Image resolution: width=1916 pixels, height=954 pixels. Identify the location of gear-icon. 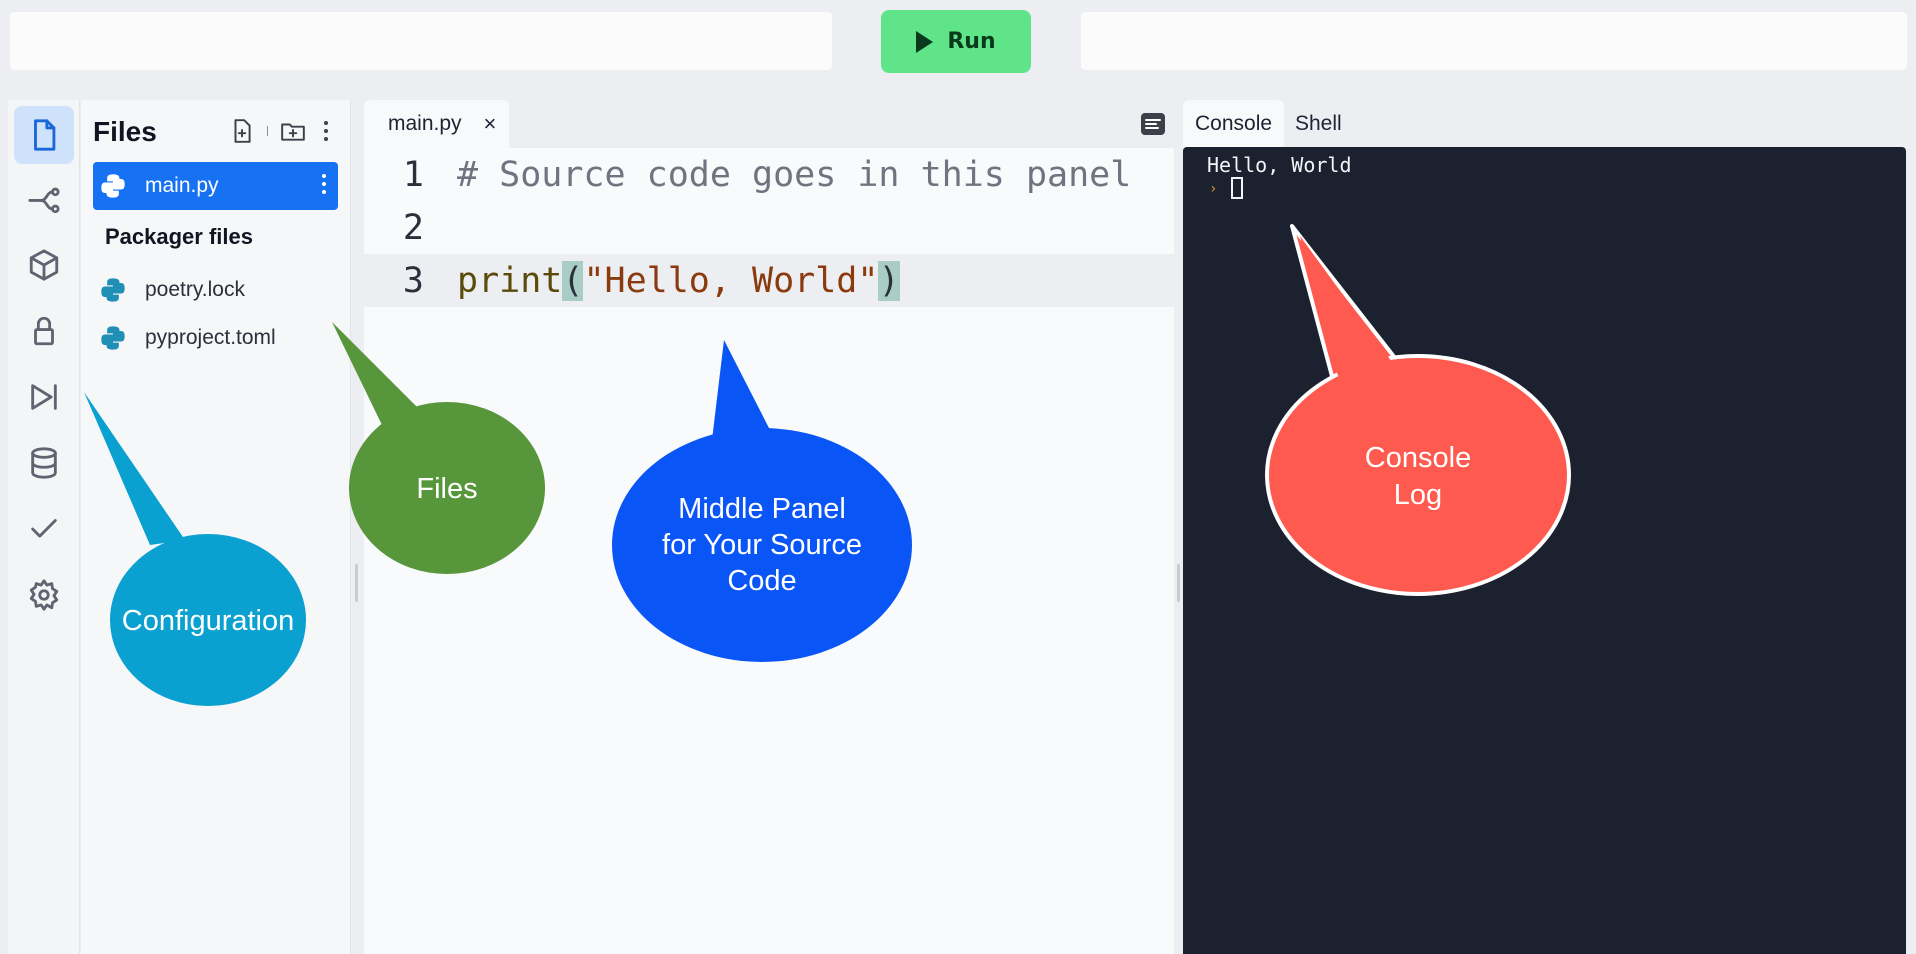
(44, 595).